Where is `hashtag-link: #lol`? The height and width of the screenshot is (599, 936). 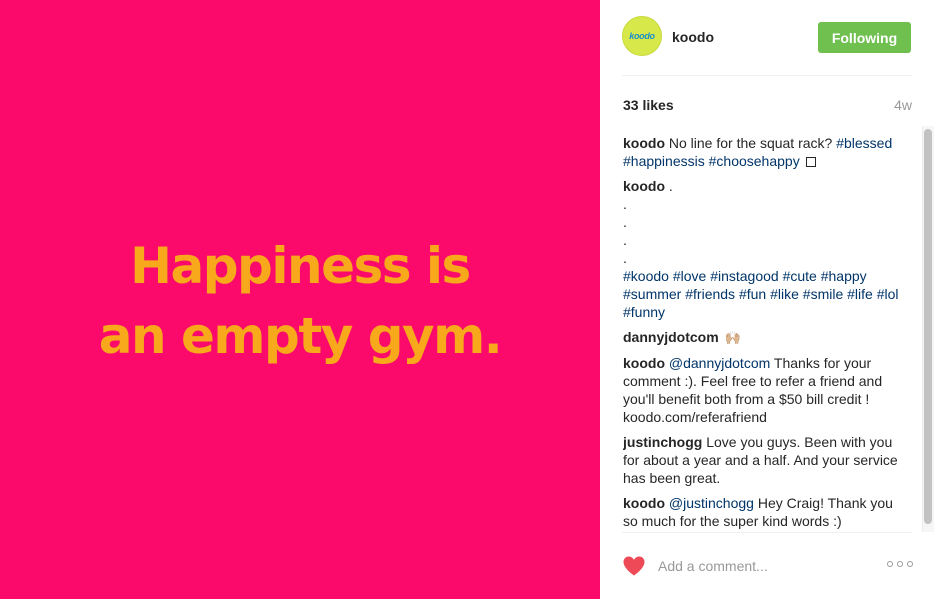
hashtag-link: #lol is located at coordinates (888, 294).